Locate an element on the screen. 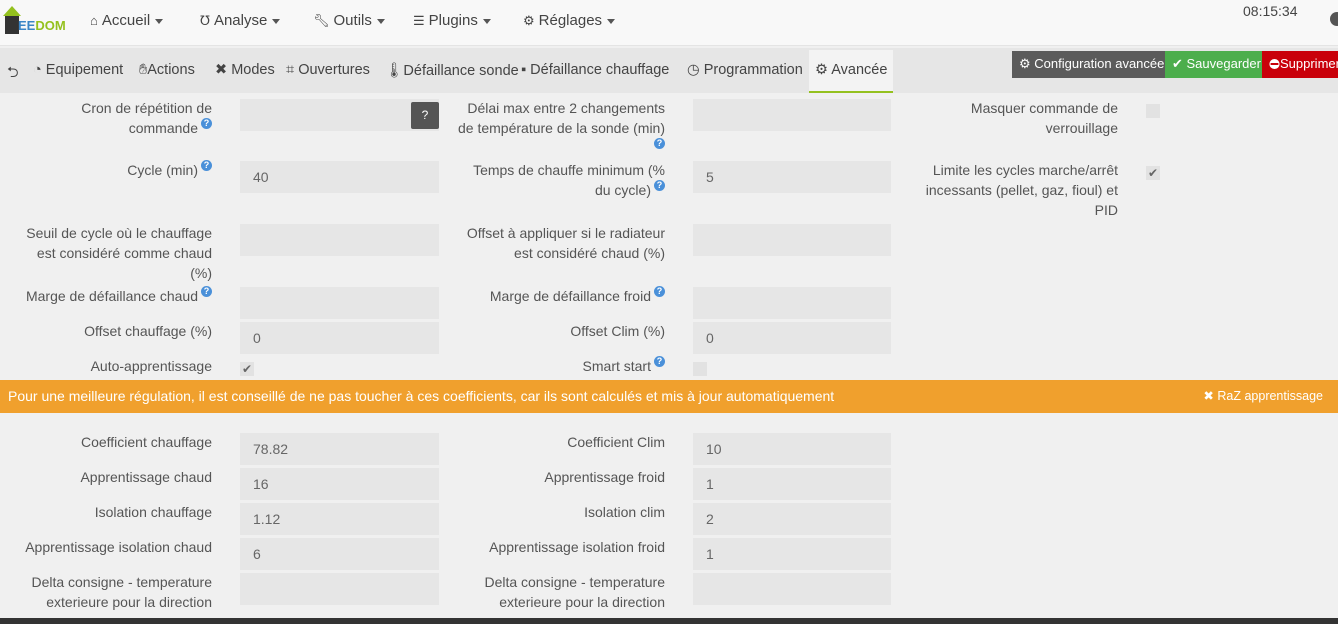 This screenshot has width=1338, height=624. marge-froid-label: Marge de défaillance froid? is located at coordinates (560, 296).